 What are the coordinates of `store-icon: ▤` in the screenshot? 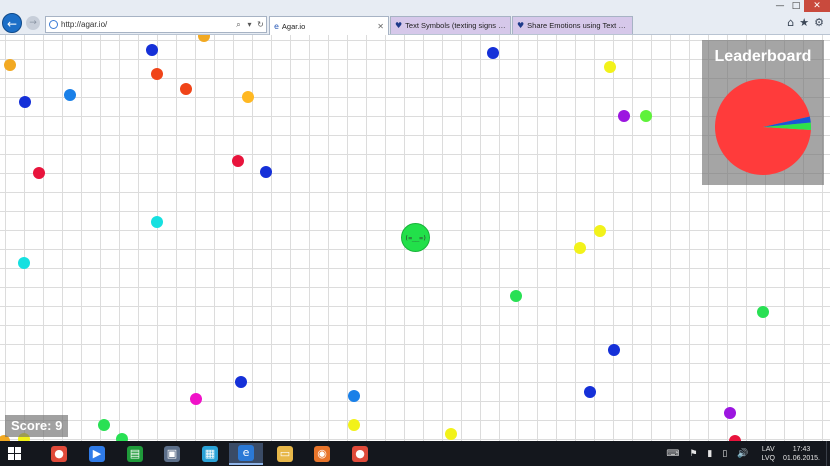 It's located at (135, 454).